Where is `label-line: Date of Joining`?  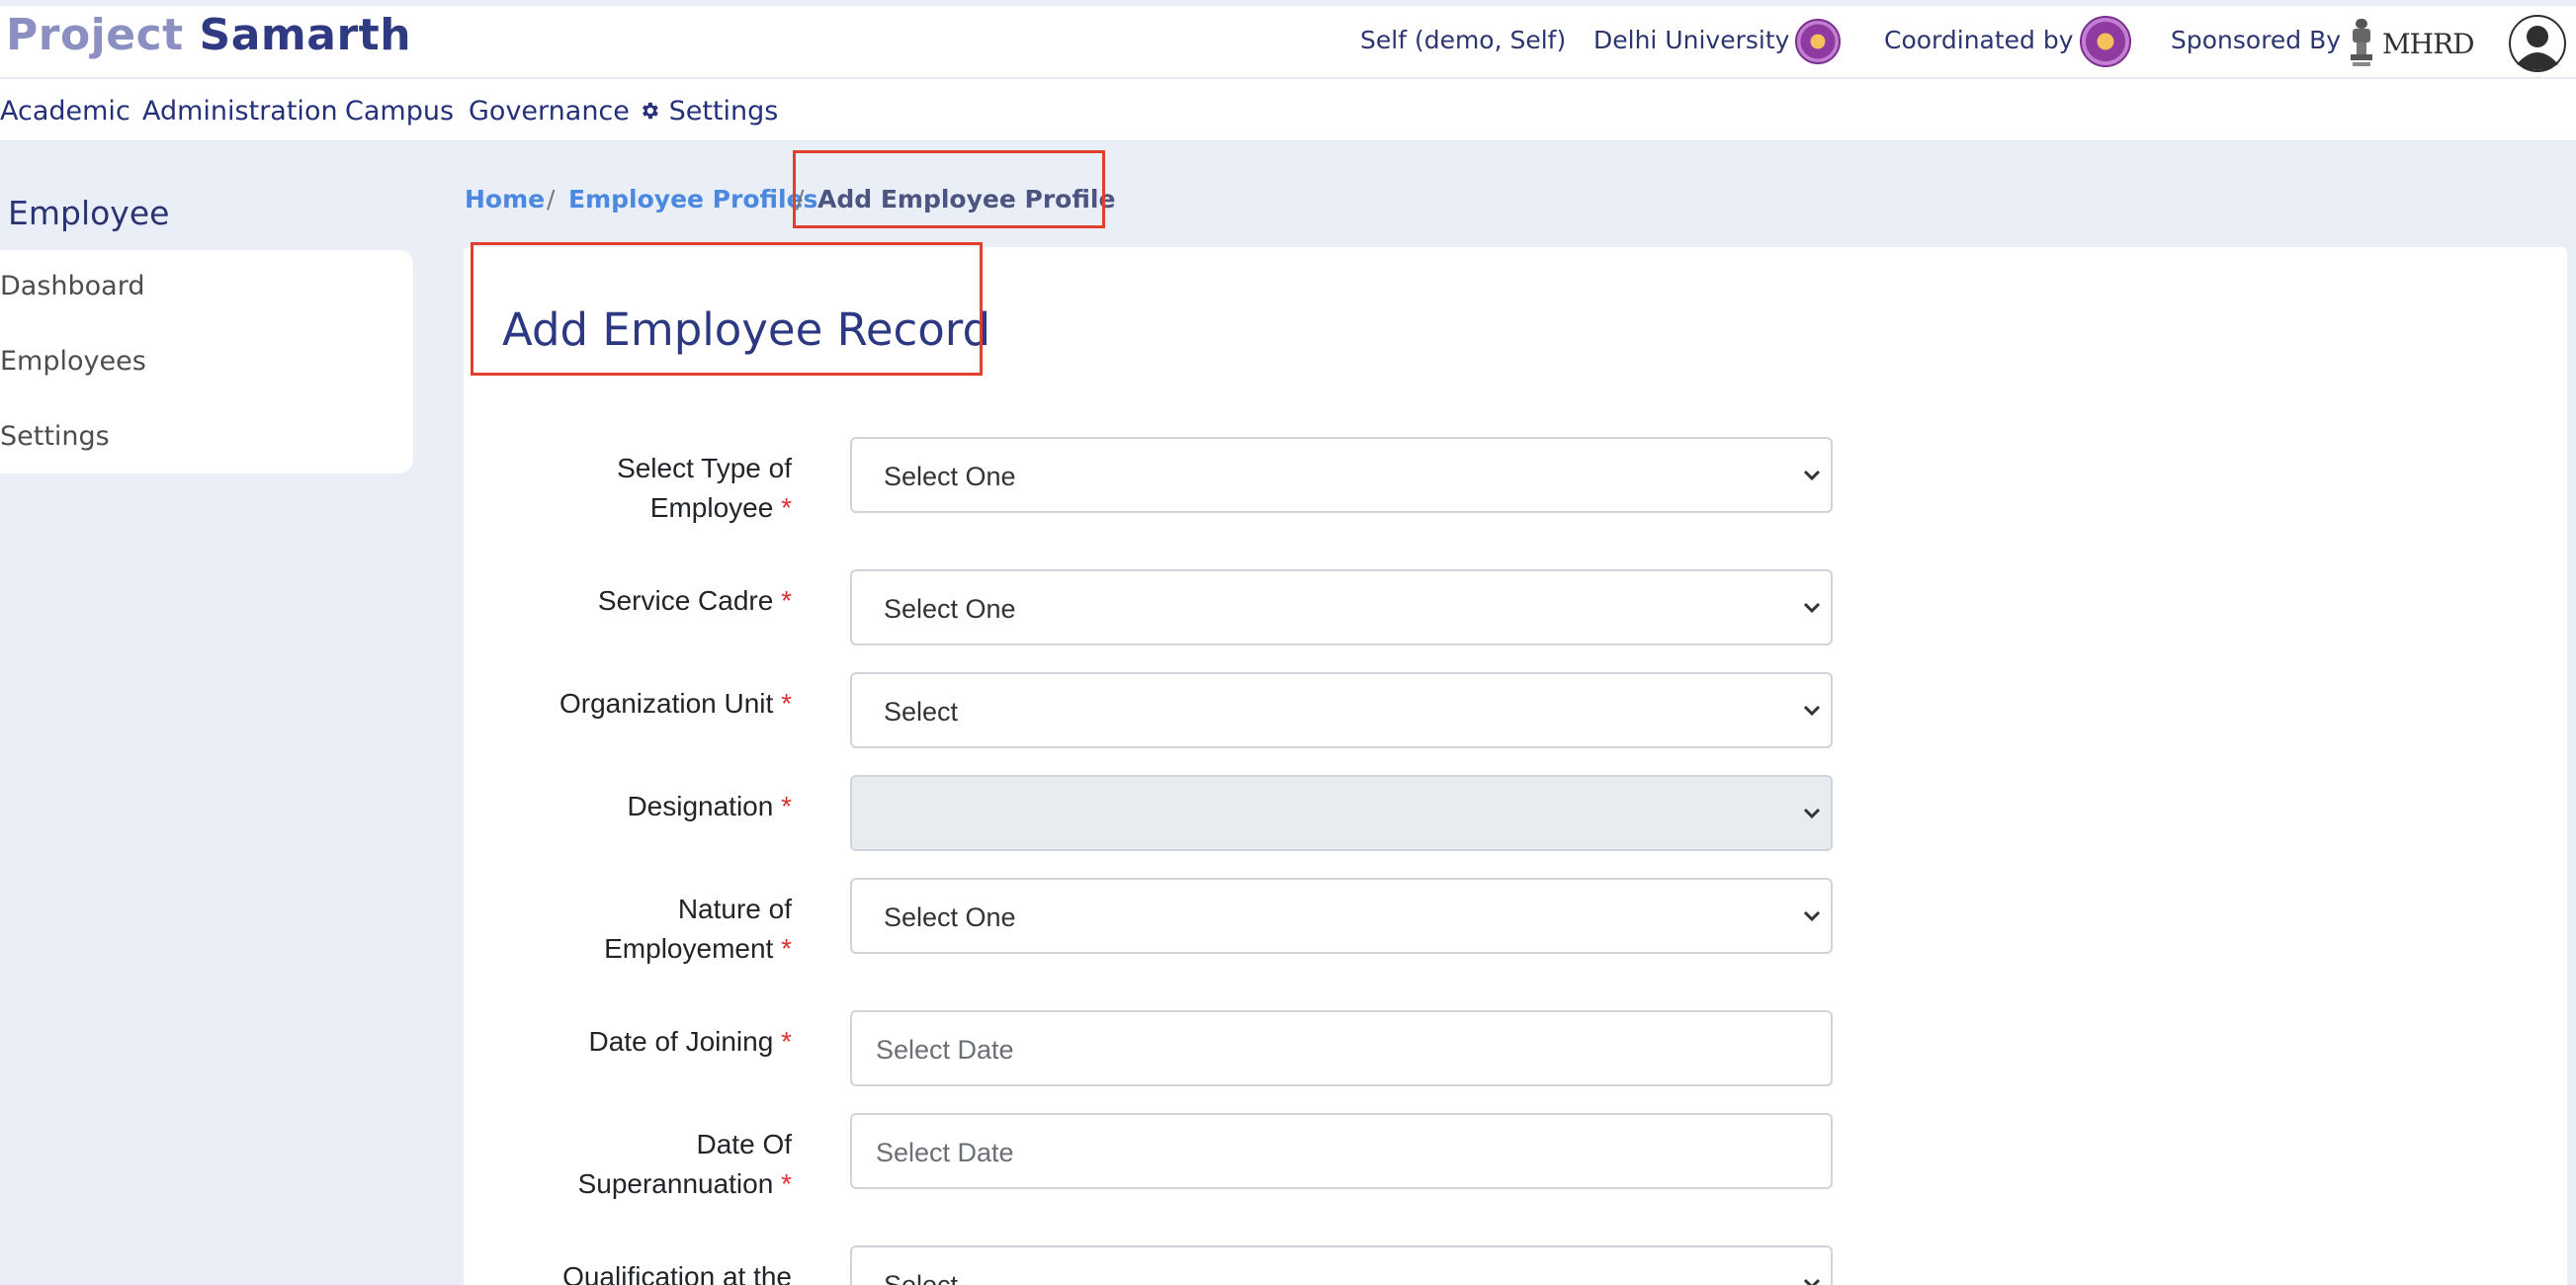 label-line: Date of Joining is located at coordinates (681, 1041).